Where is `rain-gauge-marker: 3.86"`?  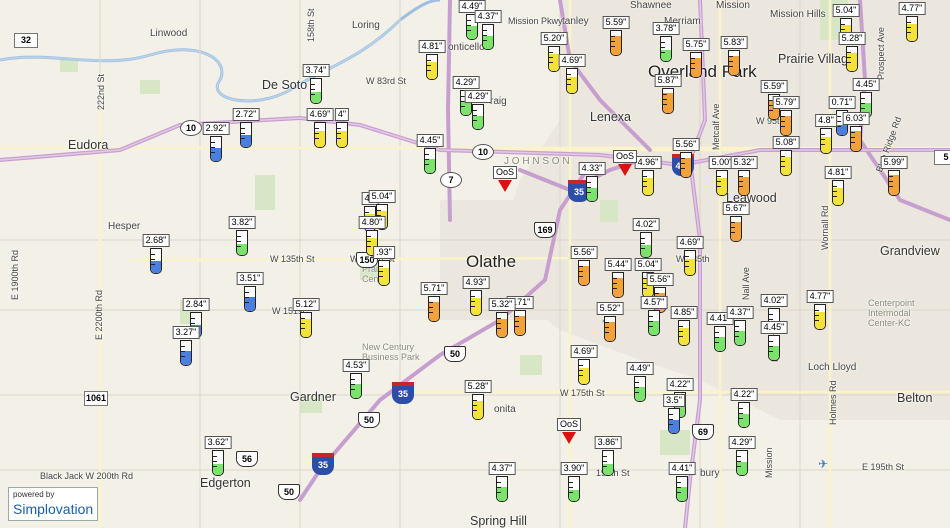 rain-gauge-marker: 3.86" is located at coordinates (608, 466).